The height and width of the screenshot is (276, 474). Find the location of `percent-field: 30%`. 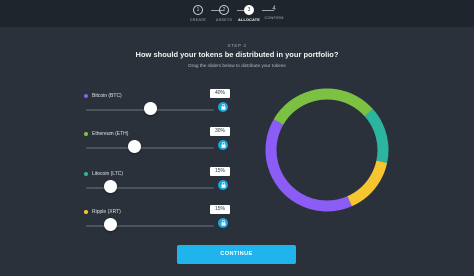

percent-field: 30% is located at coordinates (220, 131).